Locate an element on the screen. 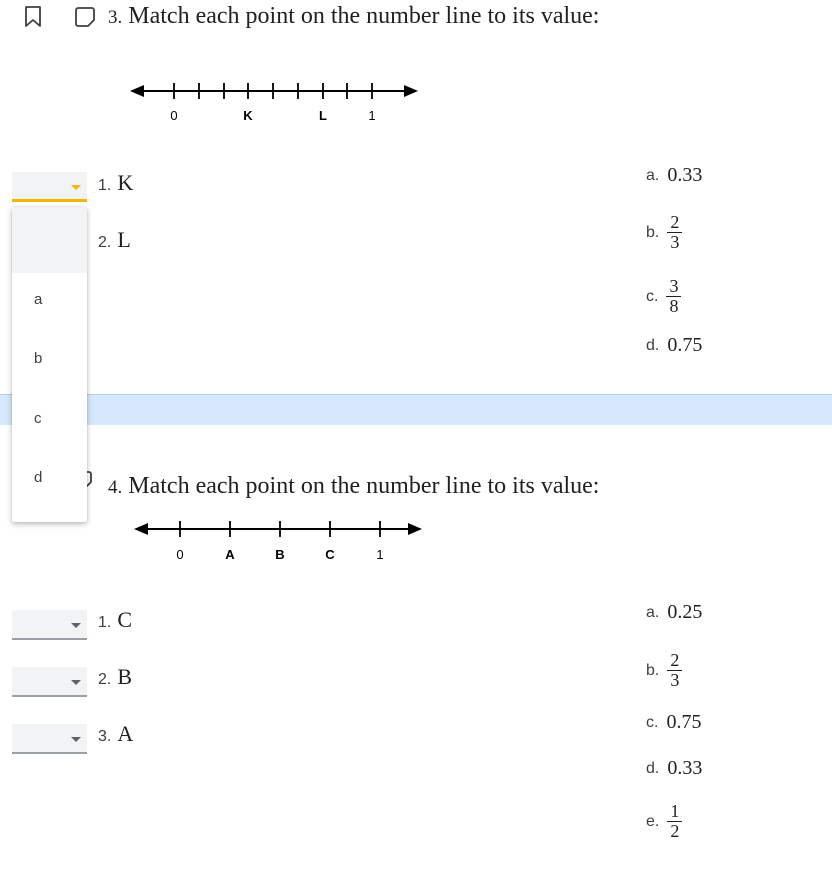  answer-option: a. 0.25 is located at coordinates (674, 612).